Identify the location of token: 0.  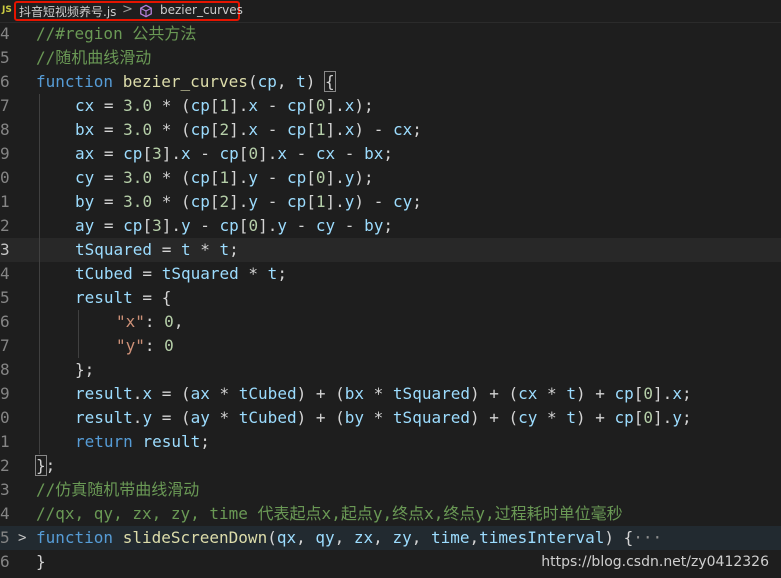
(169, 321).